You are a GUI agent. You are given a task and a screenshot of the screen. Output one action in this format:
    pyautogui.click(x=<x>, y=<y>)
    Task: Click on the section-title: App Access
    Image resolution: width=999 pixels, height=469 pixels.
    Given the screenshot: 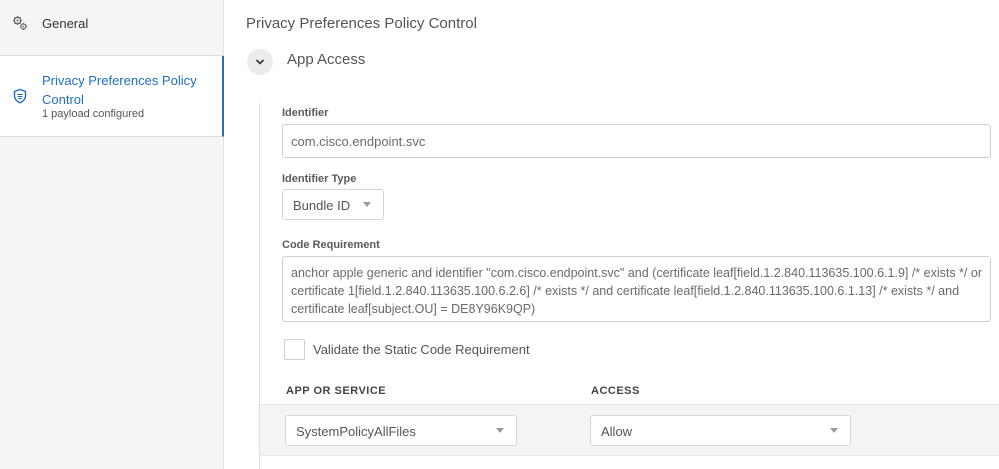 What is the action you would take?
    pyautogui.click(x=326, y=59)
    